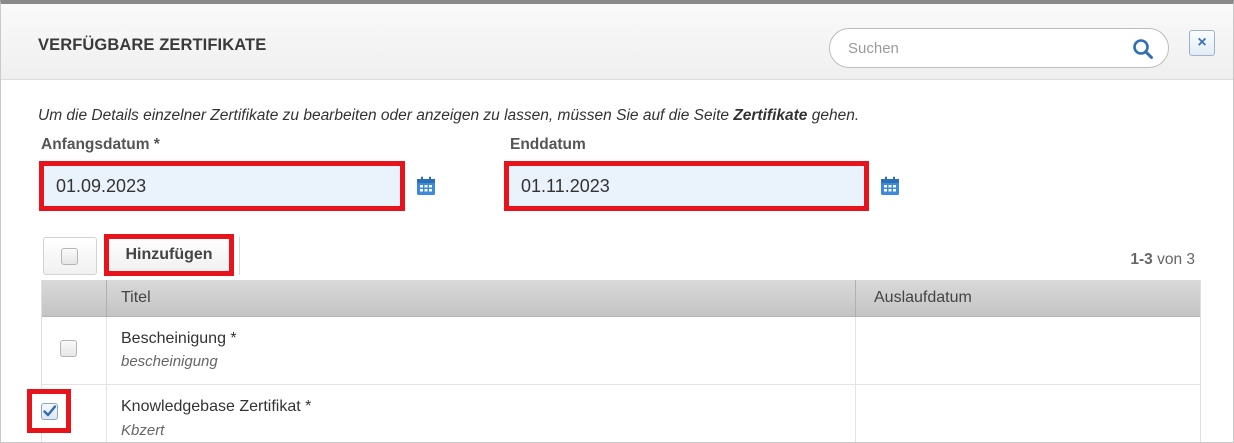 The width and height of the screenshot is (1234, 443). I want to click on pagination-range: 1-3, so click(1141, 259).